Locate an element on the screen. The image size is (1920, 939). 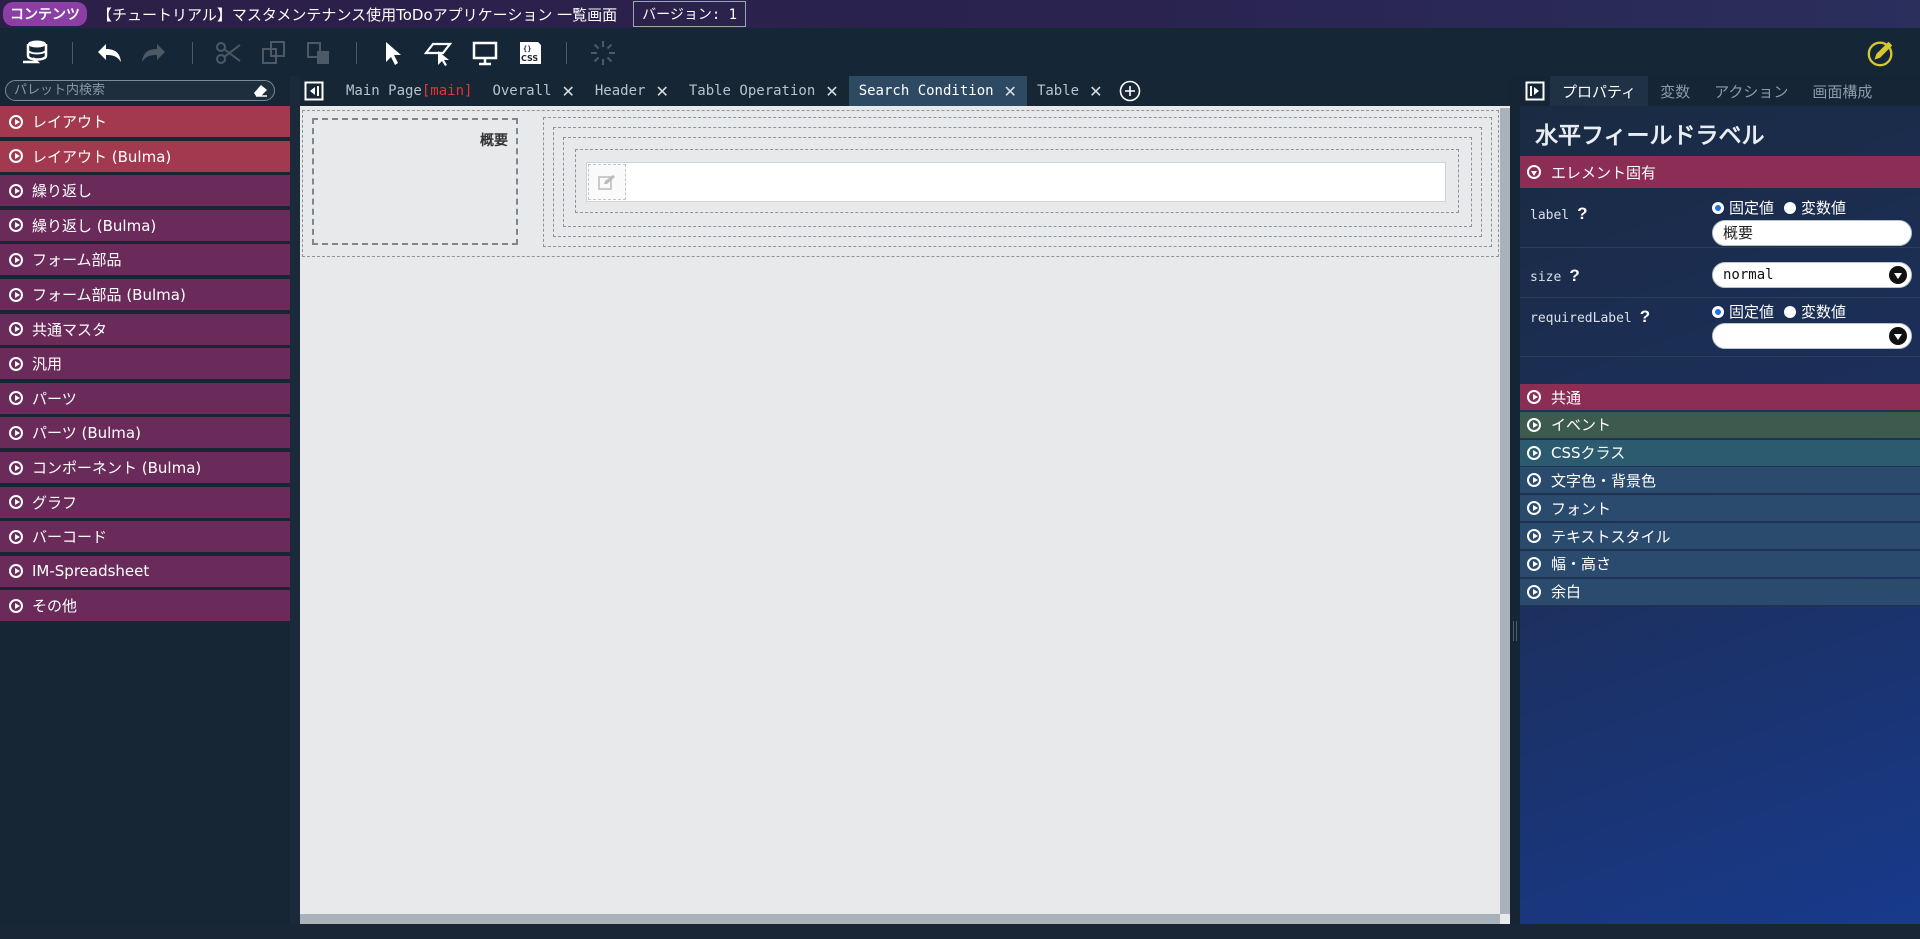
palette-category: 繰り返し is located at coordinates (145, 191).